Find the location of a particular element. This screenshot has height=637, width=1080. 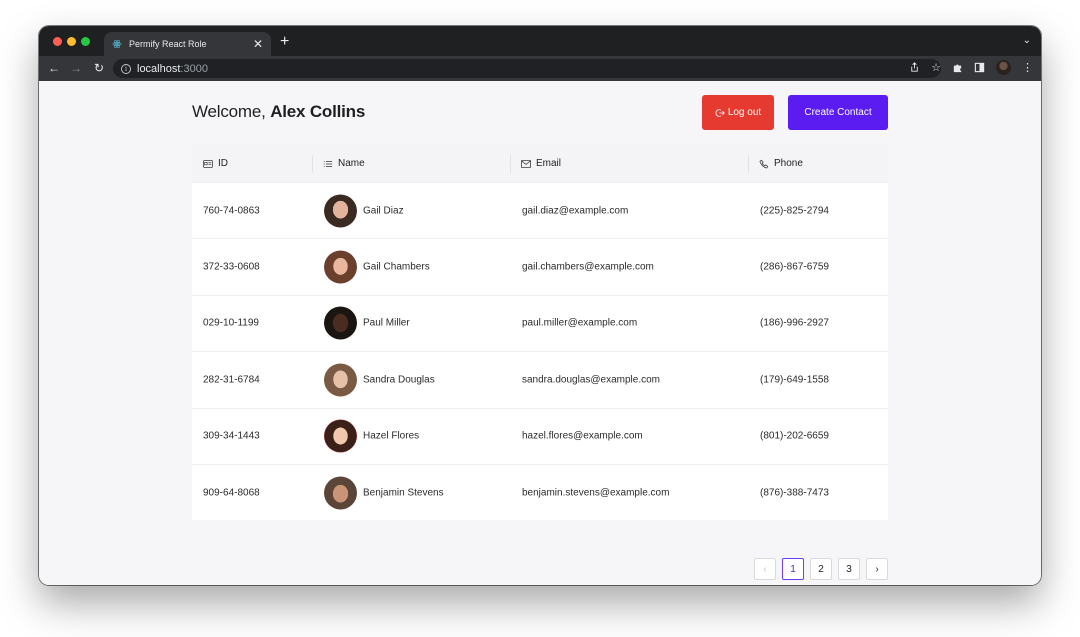

column-label-phone: Phone is located at coordinates (788, 163).